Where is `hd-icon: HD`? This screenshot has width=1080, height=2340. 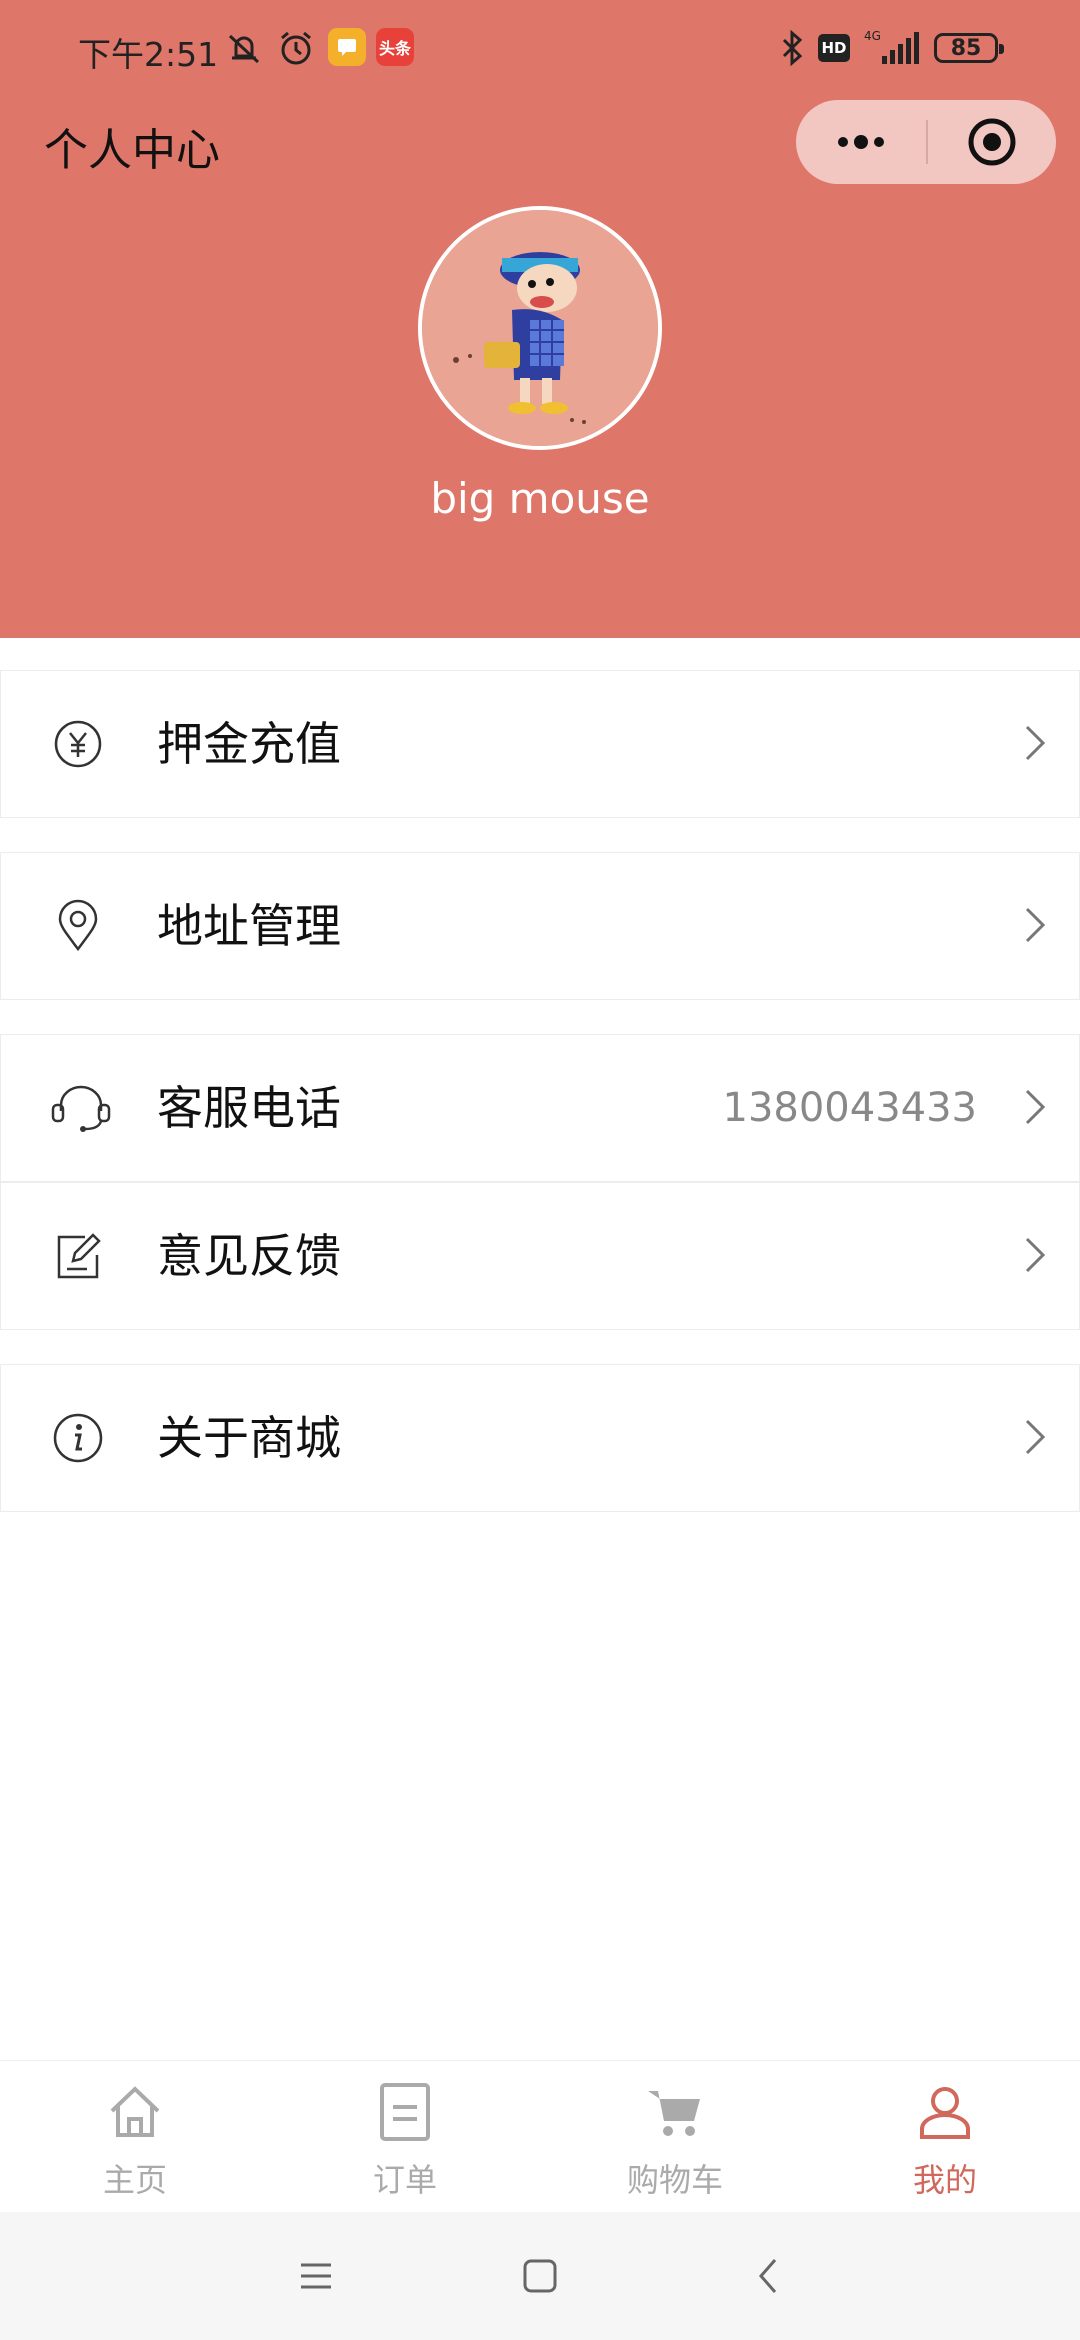 hd-icon: HD is located at coordinates (834, 48).